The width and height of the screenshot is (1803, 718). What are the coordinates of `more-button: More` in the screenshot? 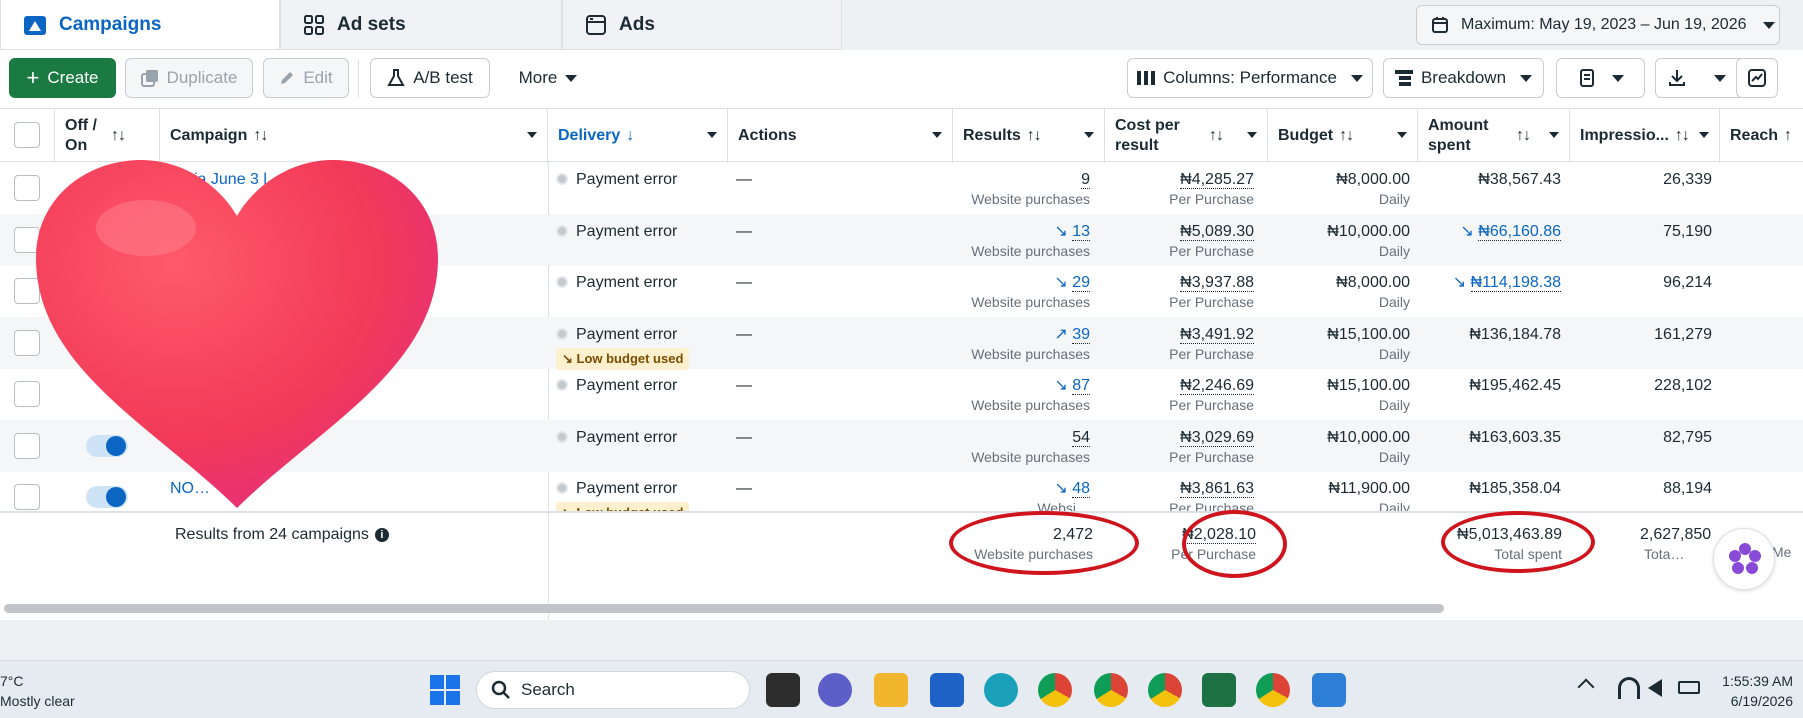 It's located at (548, 78).